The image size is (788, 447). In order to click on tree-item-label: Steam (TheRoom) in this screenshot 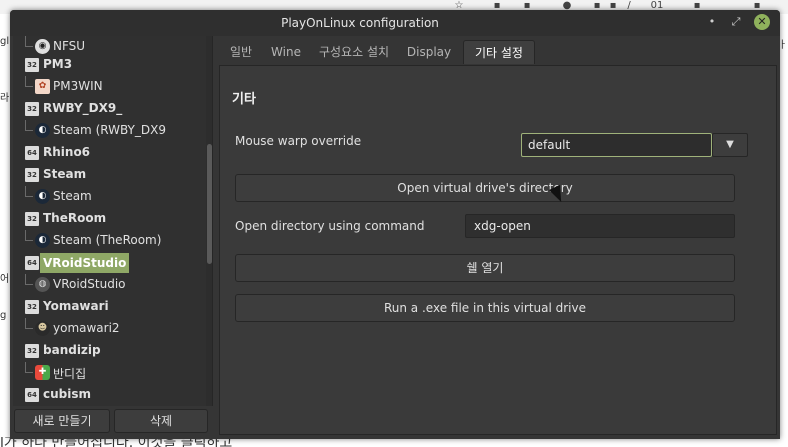, I will do `click(107, 240)`.